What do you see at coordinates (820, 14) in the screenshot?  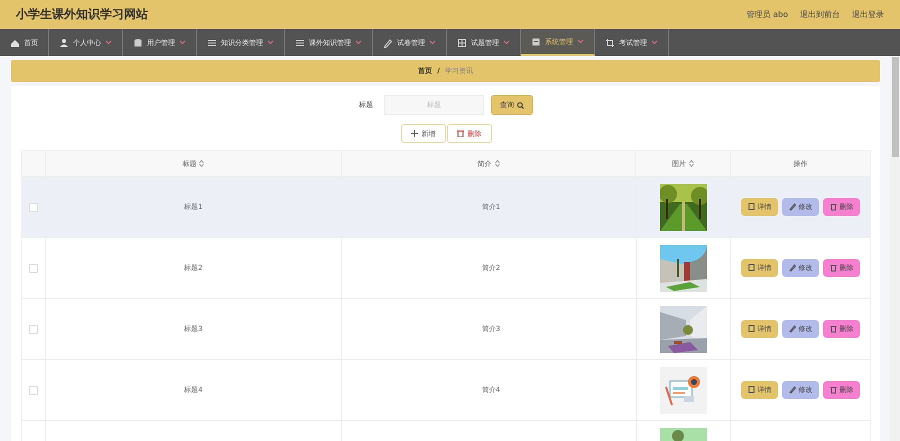 I see `header-link: 退出到前台` at bounding box center [820, 14].